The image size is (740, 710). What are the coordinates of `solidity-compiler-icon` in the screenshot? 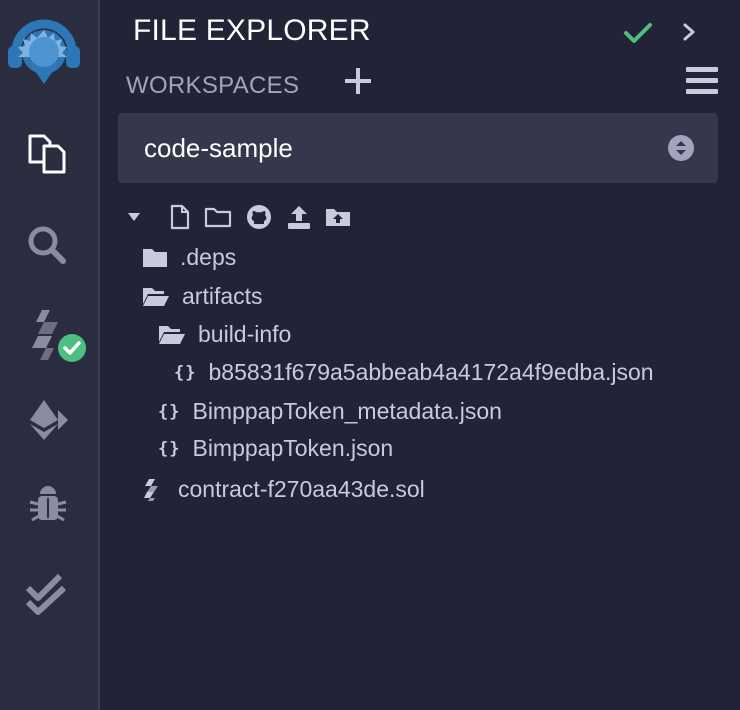 It's located at (57, 336).